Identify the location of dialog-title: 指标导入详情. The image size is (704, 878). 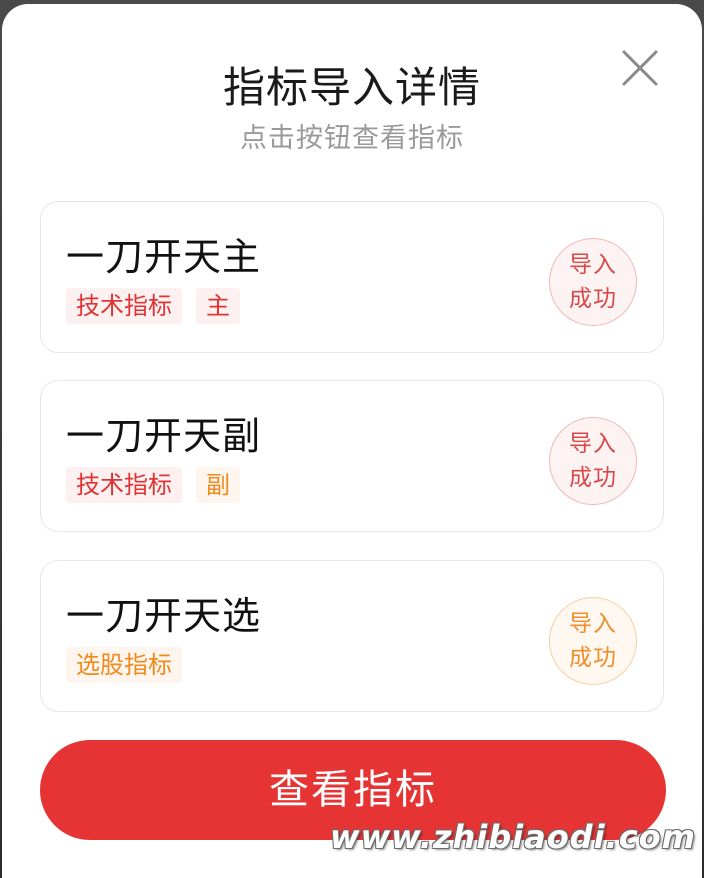
(351, 87).